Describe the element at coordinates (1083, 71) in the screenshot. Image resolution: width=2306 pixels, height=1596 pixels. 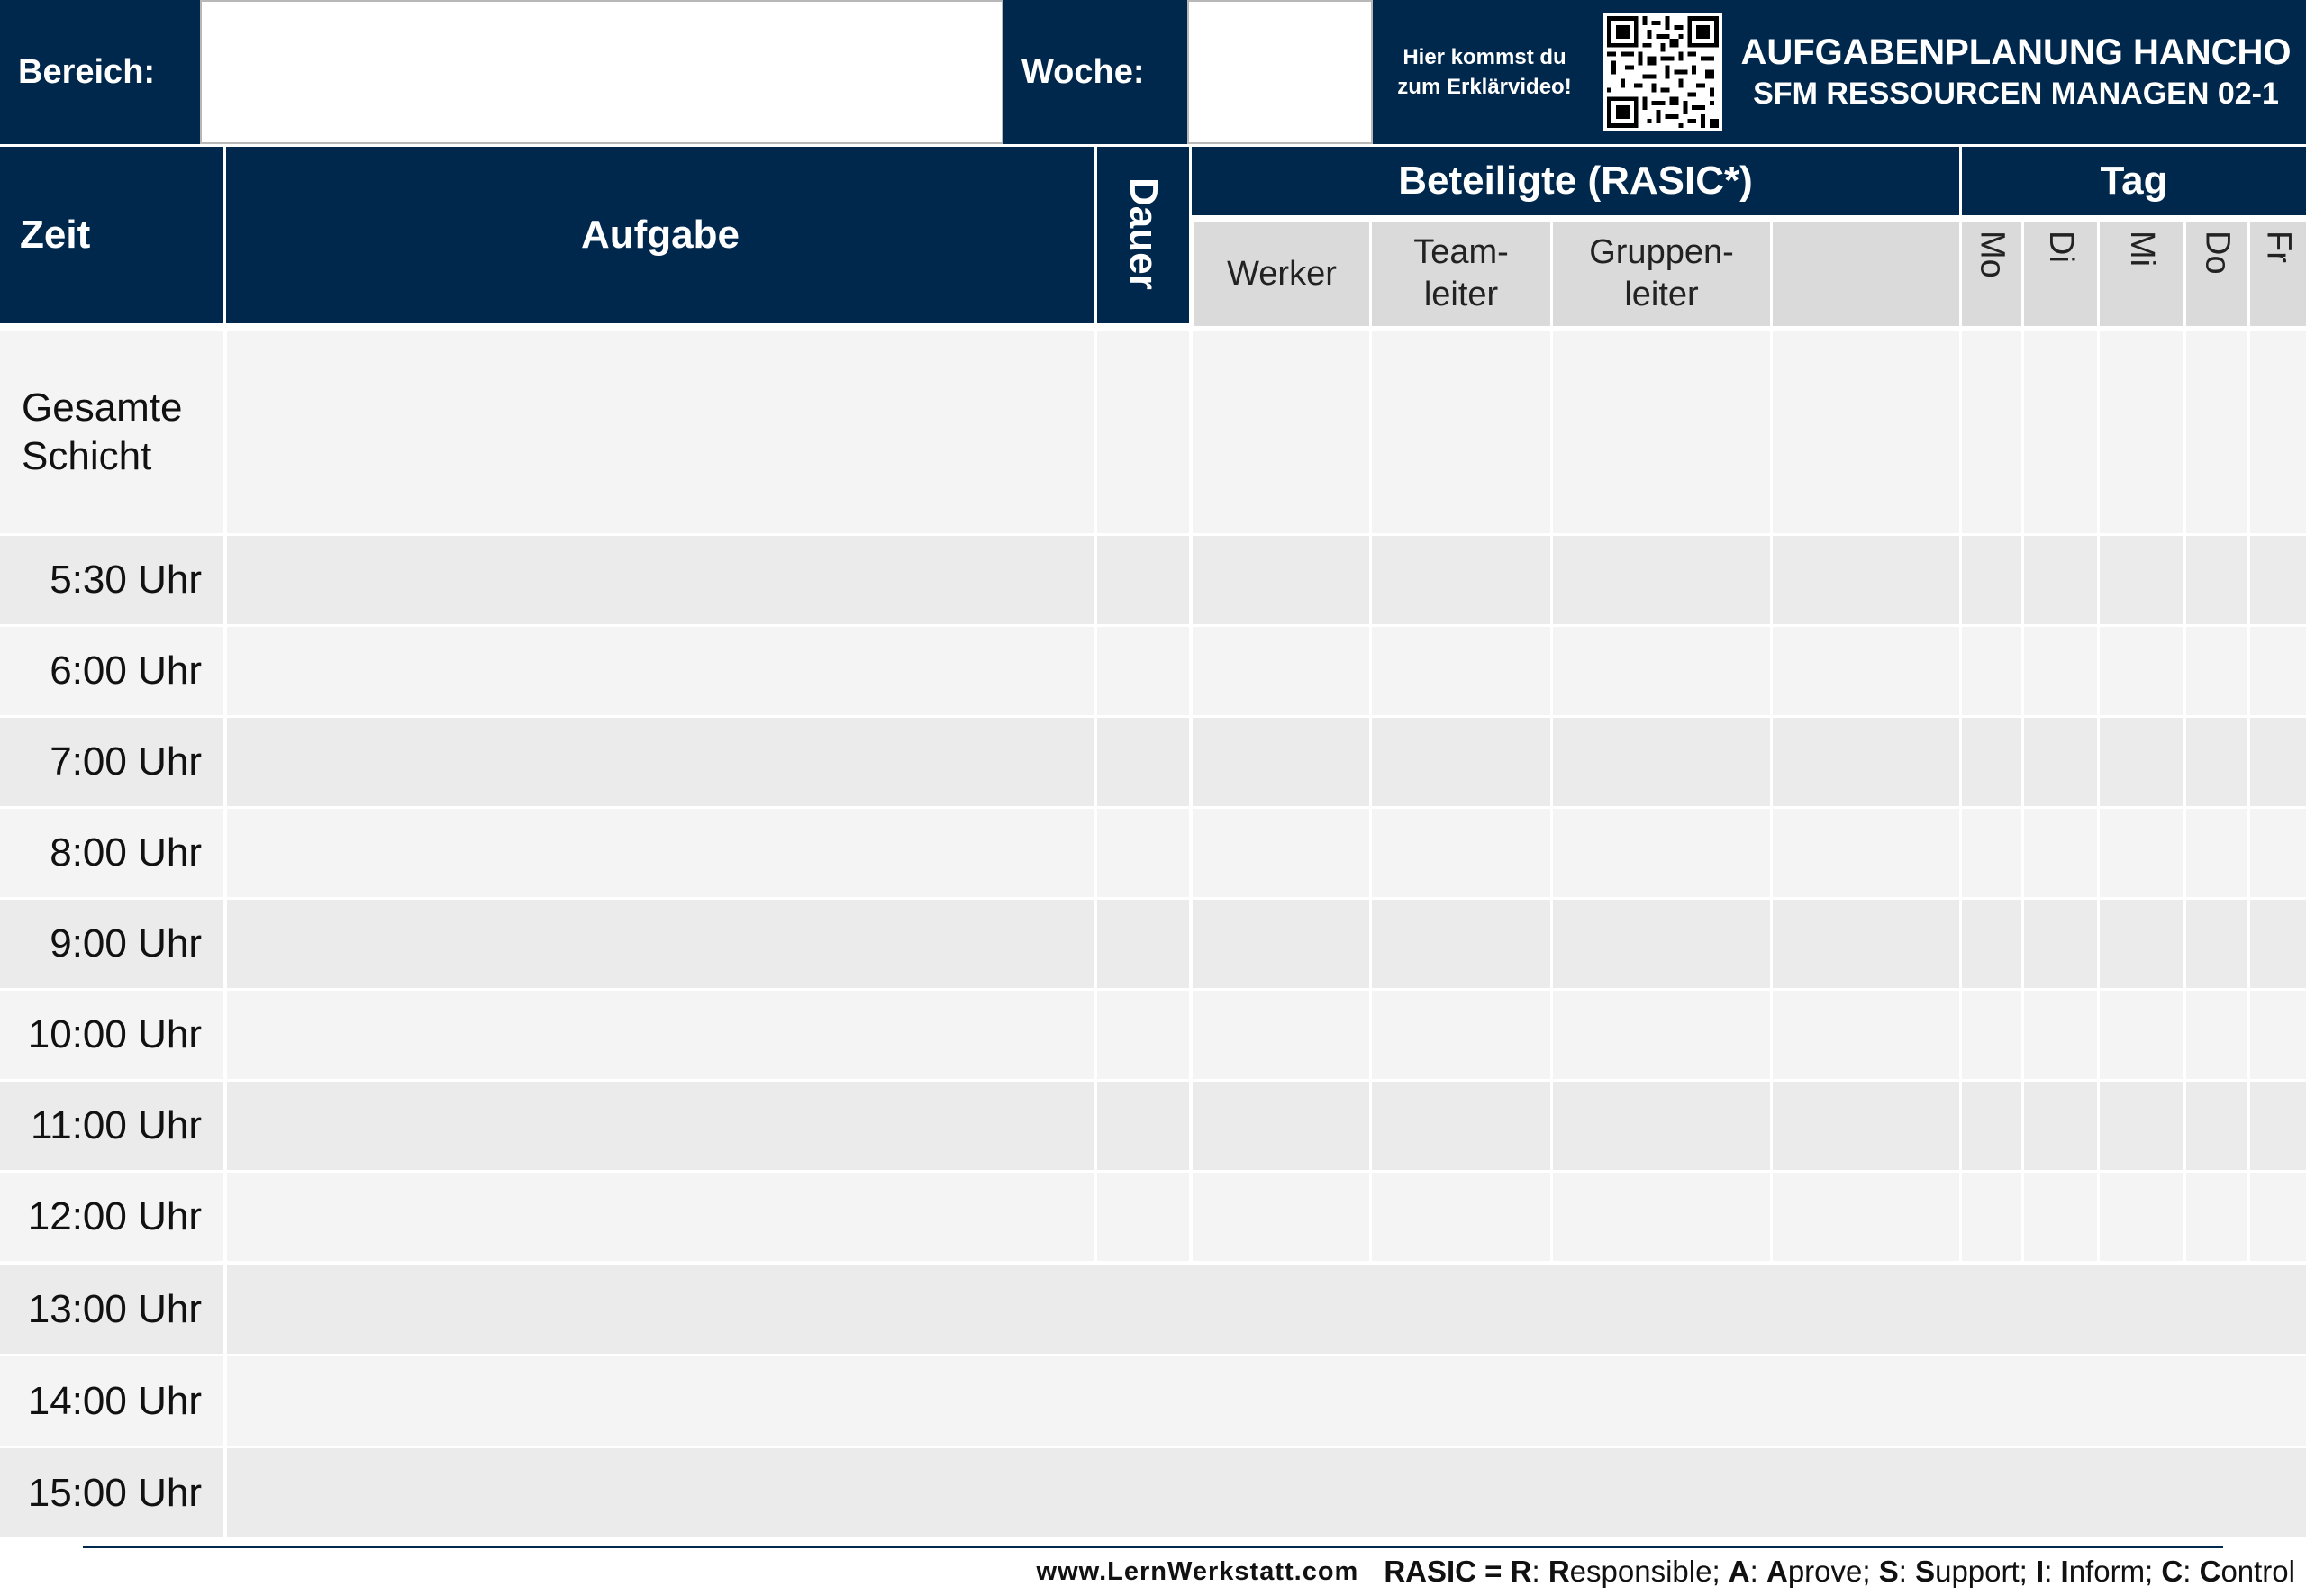
I see `woche-label-text: Woche:` at that location.